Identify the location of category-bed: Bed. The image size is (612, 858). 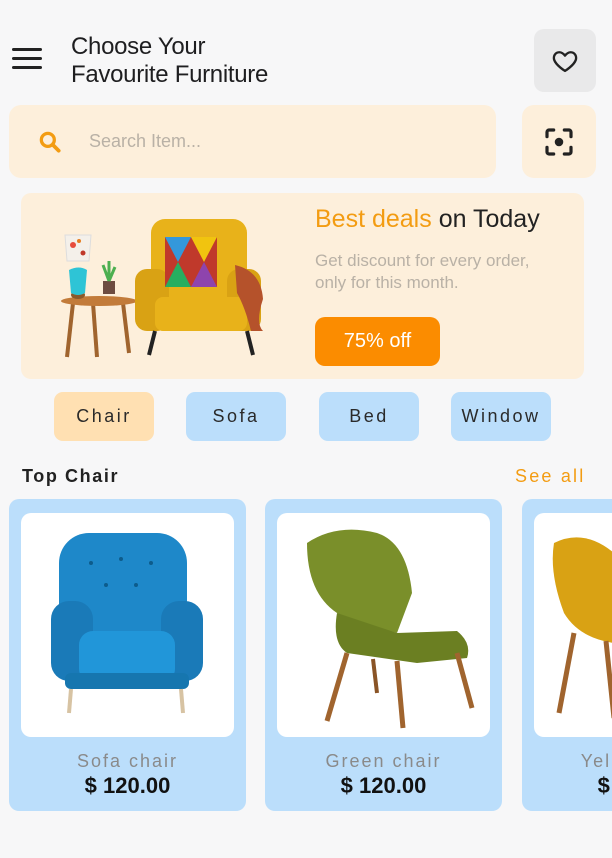
(369, 416).